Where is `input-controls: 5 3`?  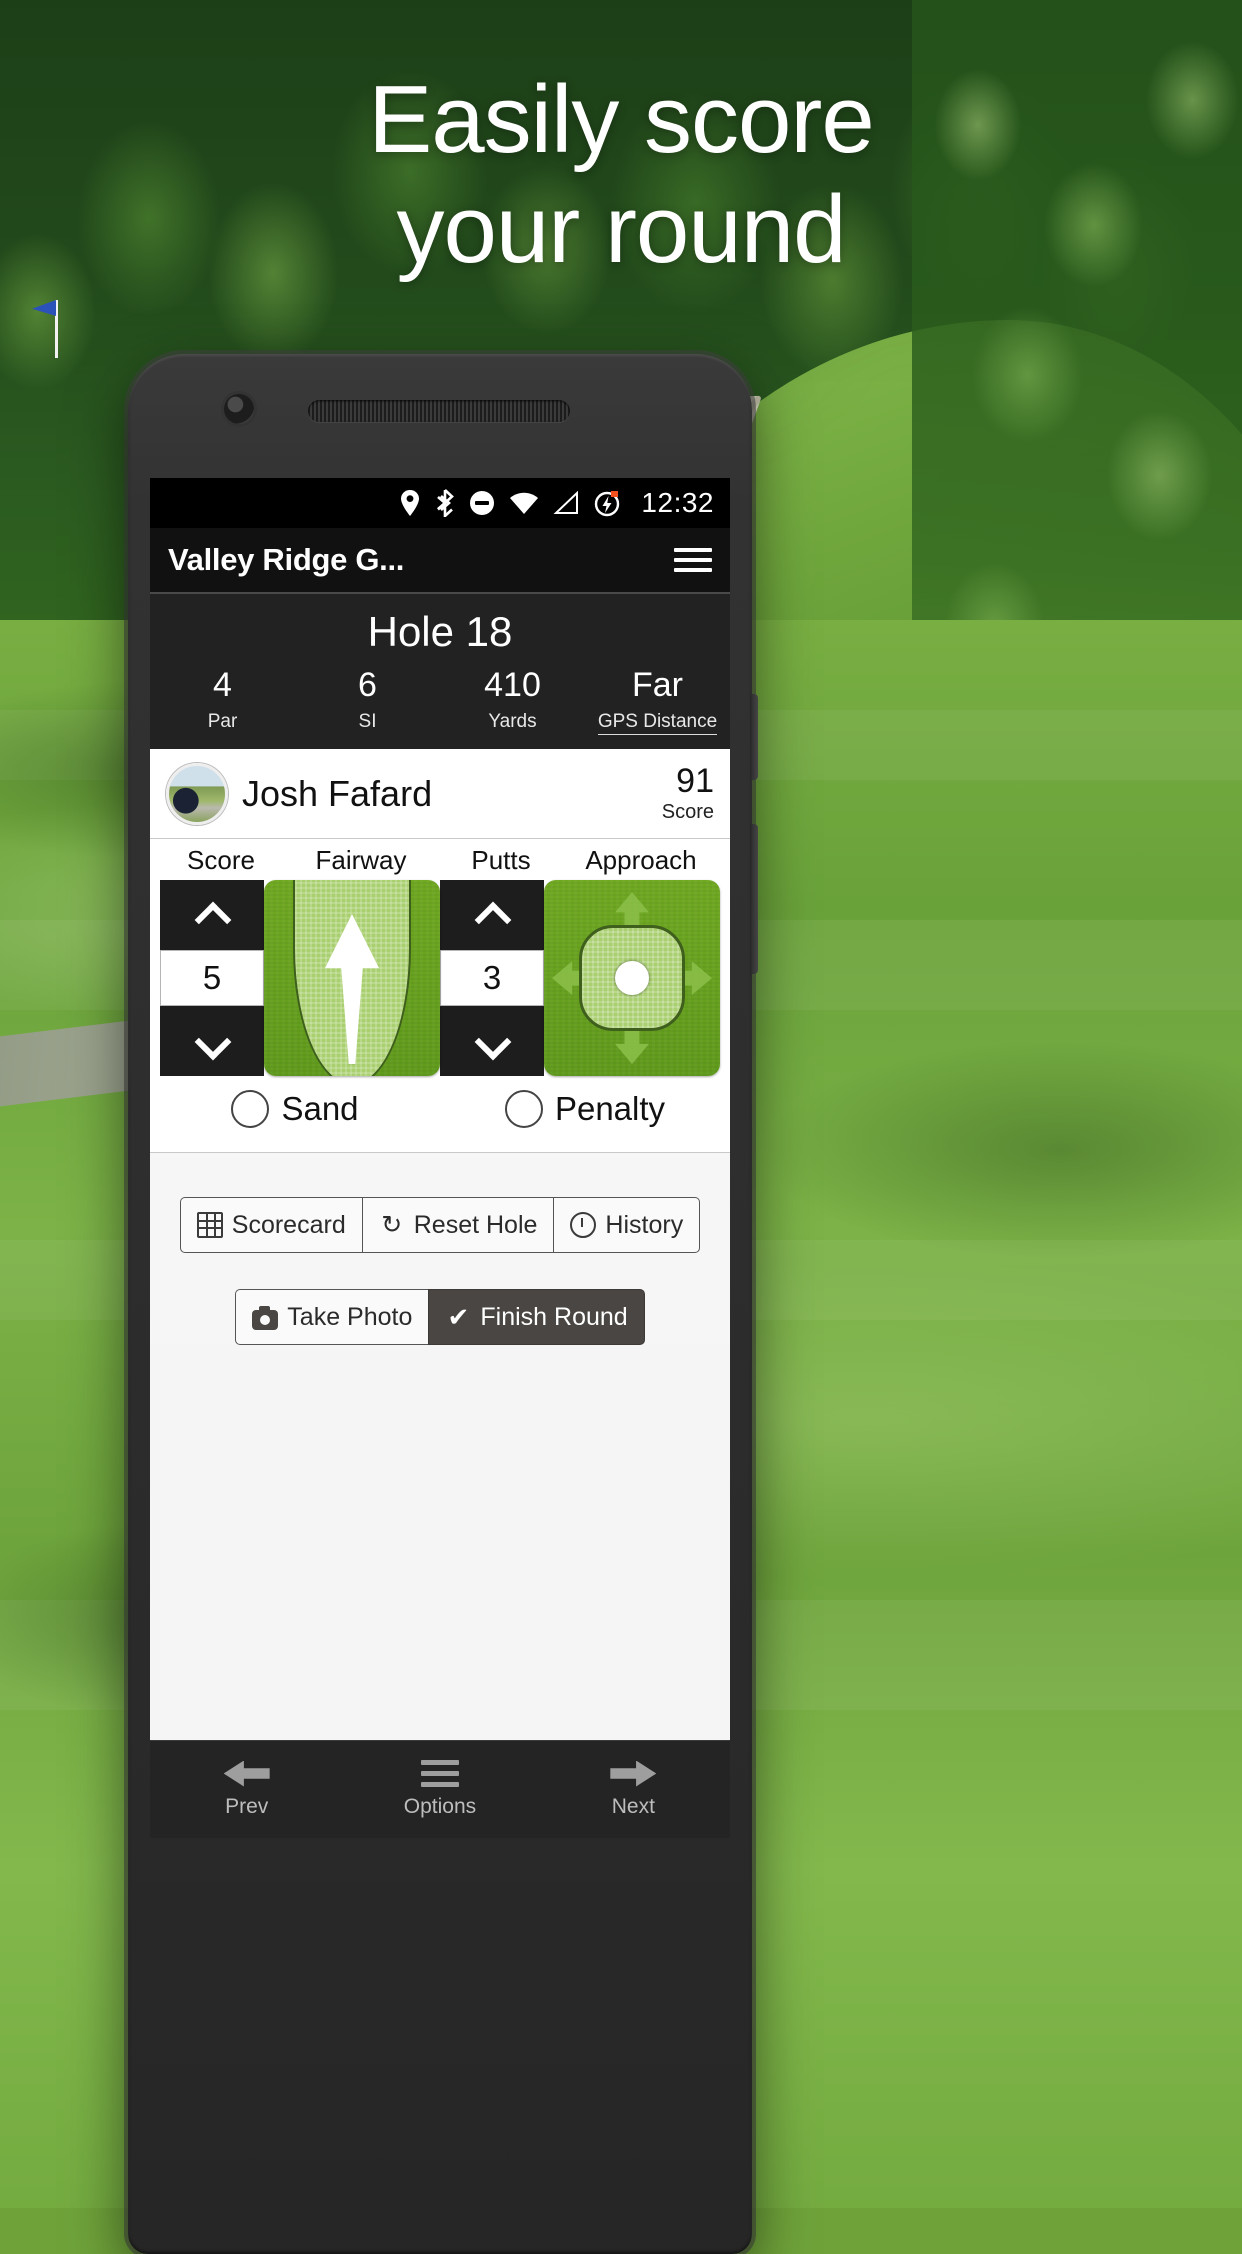
input-controls: 5 3 is located at coordinates (440, 978).